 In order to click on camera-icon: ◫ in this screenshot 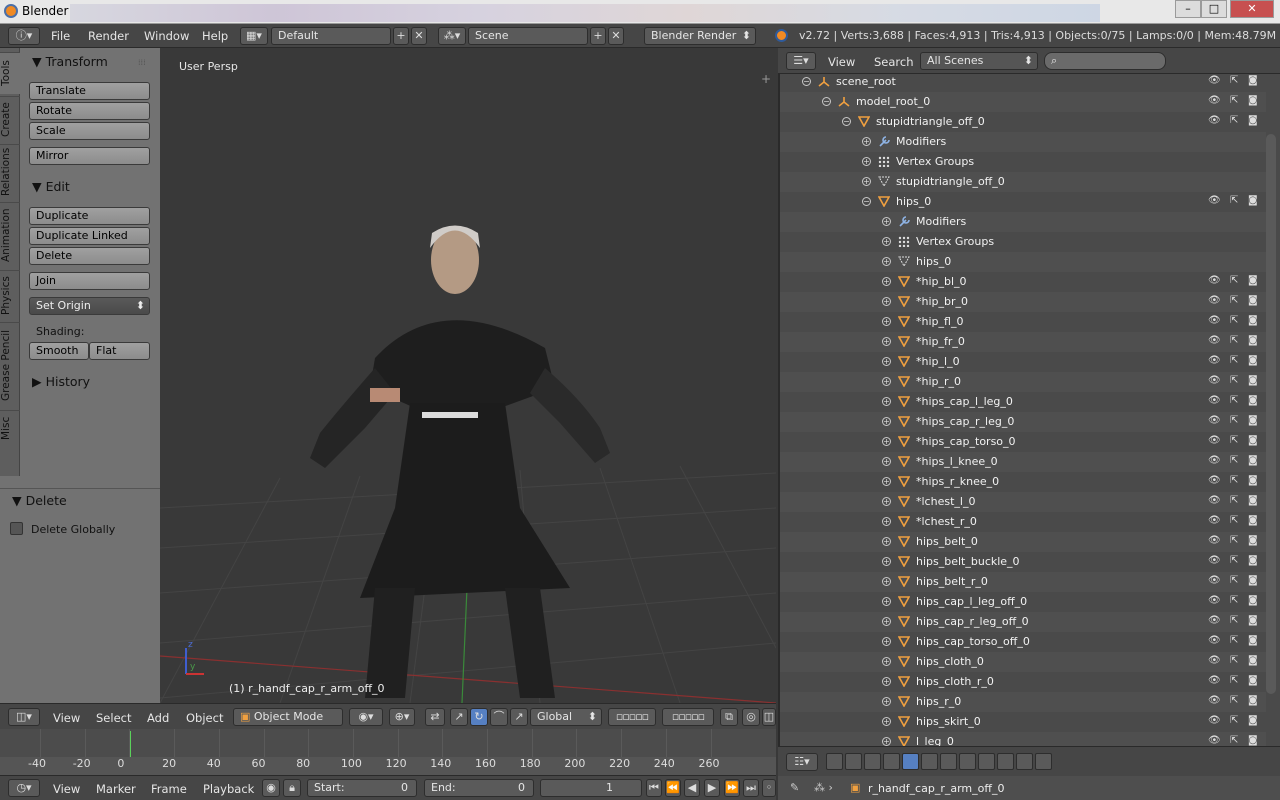, I will do `click(769, 717)`.